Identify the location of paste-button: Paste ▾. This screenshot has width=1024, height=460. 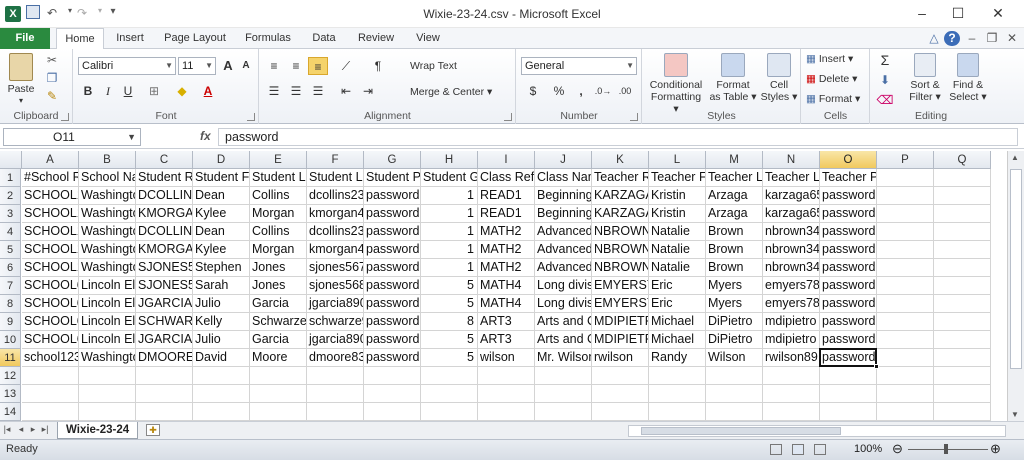
(21, 80).